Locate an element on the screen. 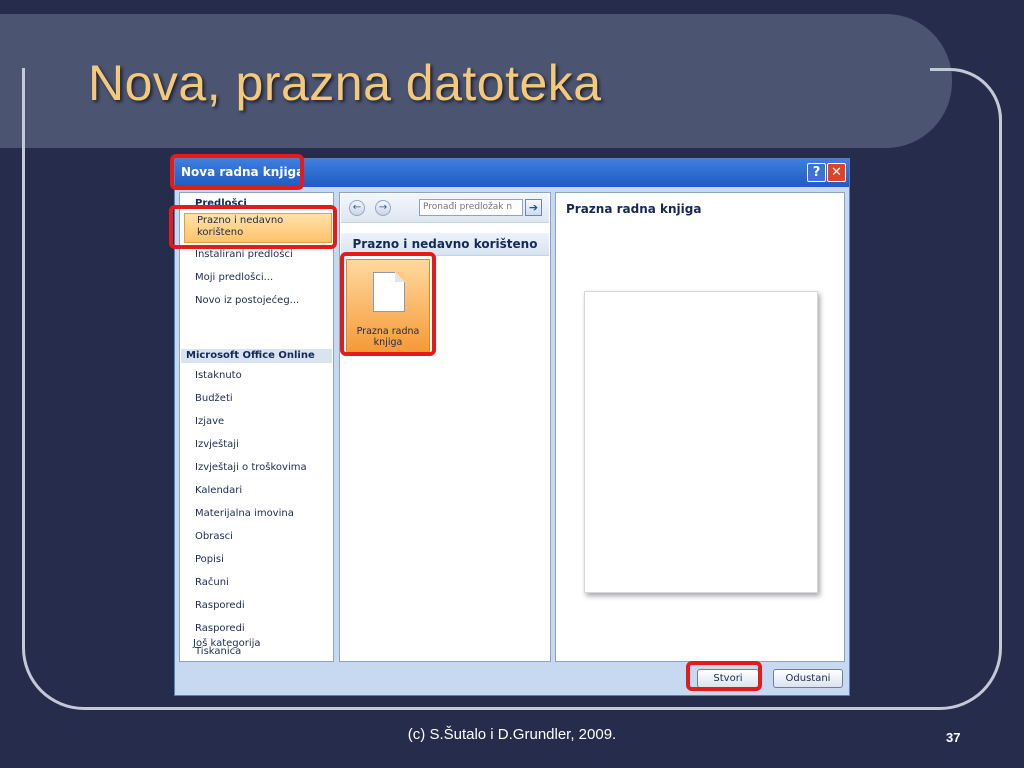  office-online-heading: Microsoft Office Online is located at coordinates (256, 356).